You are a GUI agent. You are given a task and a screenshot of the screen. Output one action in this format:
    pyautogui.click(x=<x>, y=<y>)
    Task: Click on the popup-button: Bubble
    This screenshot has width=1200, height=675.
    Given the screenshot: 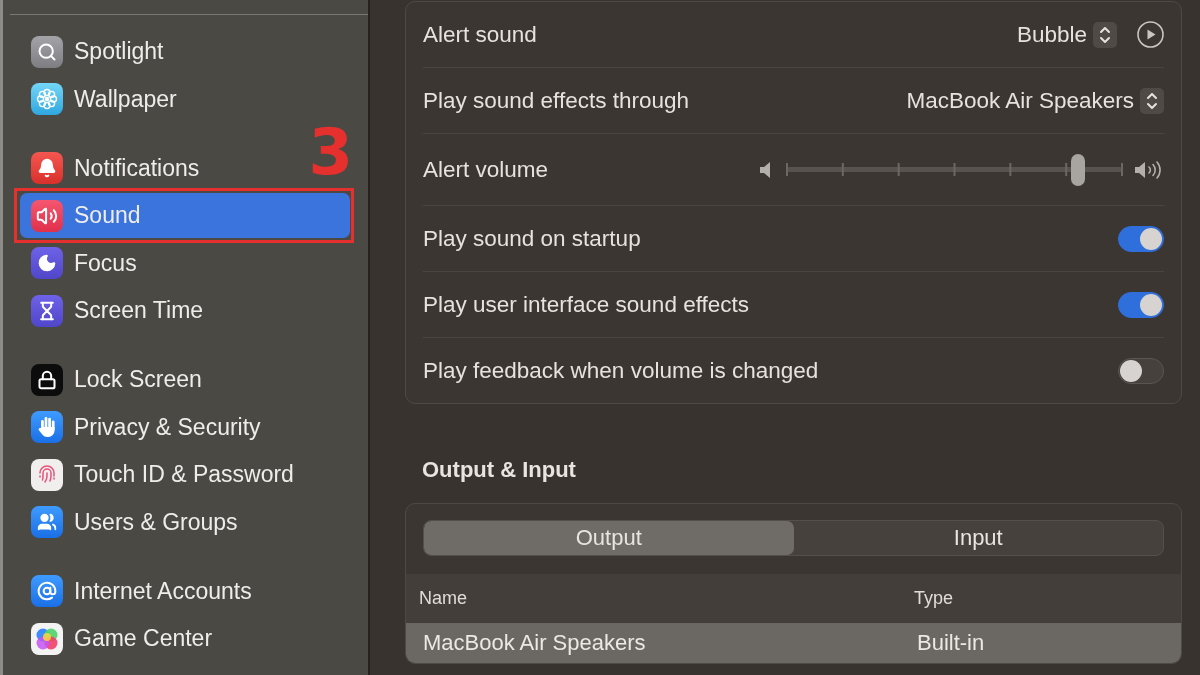 What is the action you would take?
    pyautogui.click(x=1066, y=34)
    